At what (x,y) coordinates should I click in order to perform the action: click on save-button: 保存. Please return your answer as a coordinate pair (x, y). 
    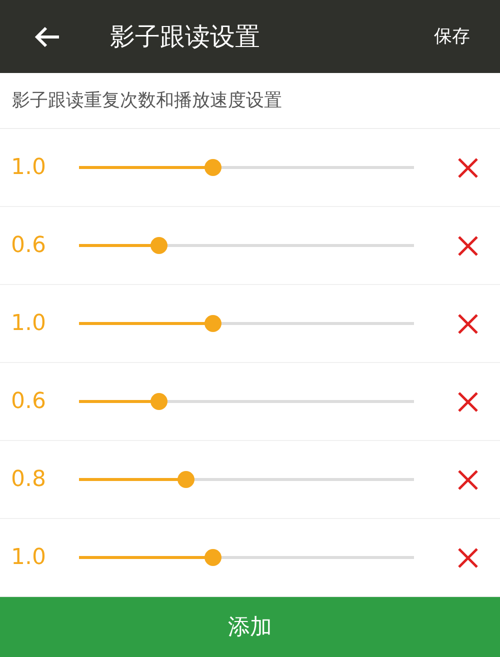
    Looking at the image, I should click on (452, 36).